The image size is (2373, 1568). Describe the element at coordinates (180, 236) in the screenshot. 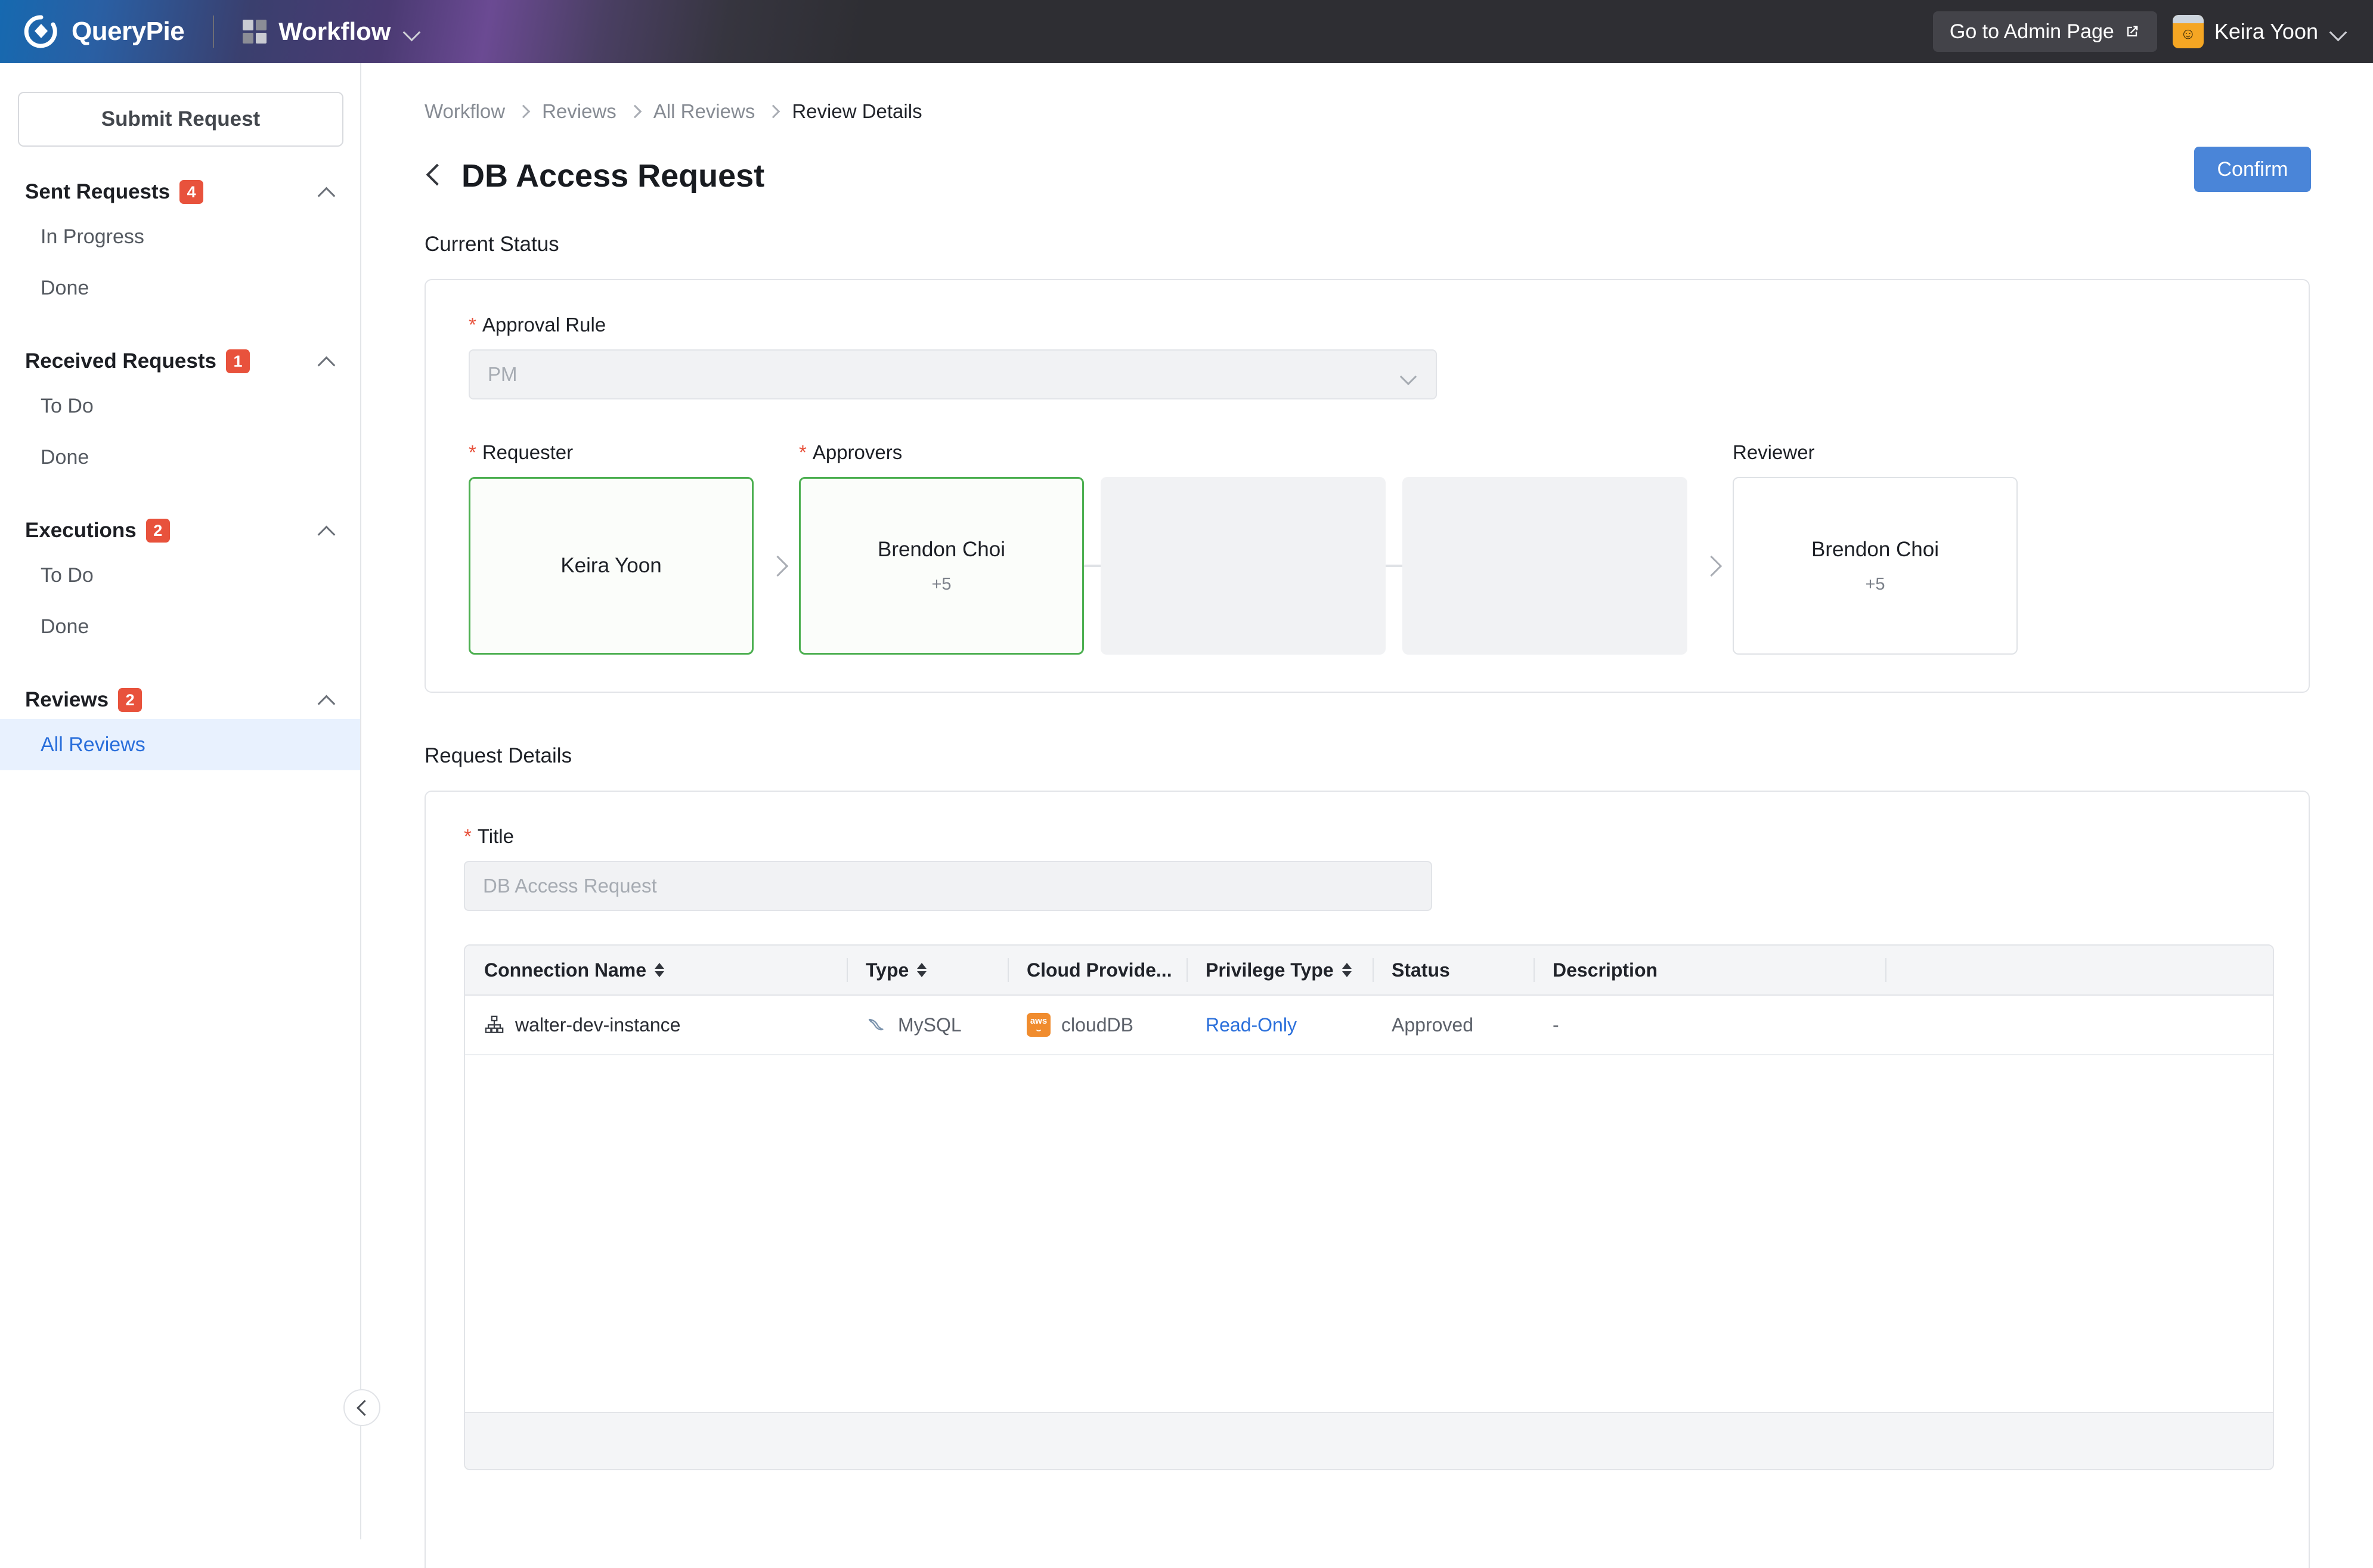

I see `sidebar-item-sent-in-progress: In Progress` at that location.